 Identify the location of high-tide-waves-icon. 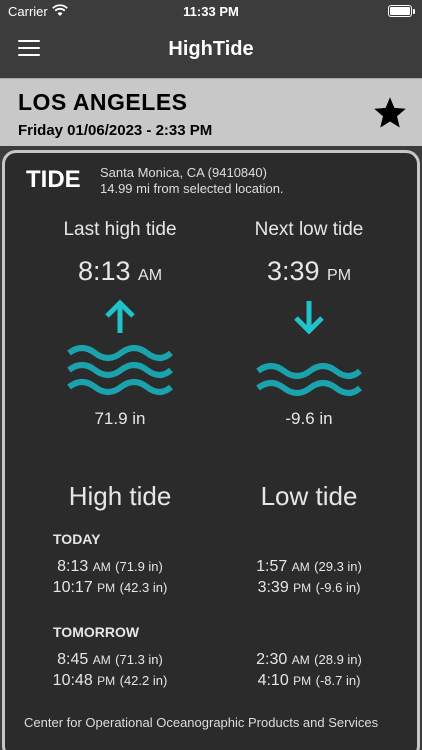
(120, 370).